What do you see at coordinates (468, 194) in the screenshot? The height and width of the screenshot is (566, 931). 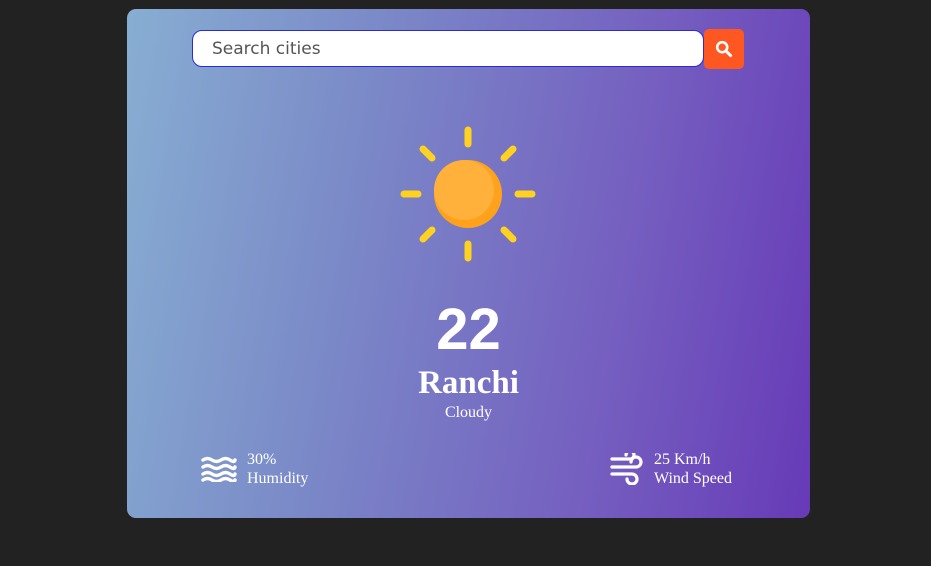 I see `sun-icon` at bounding box center [468, 194].